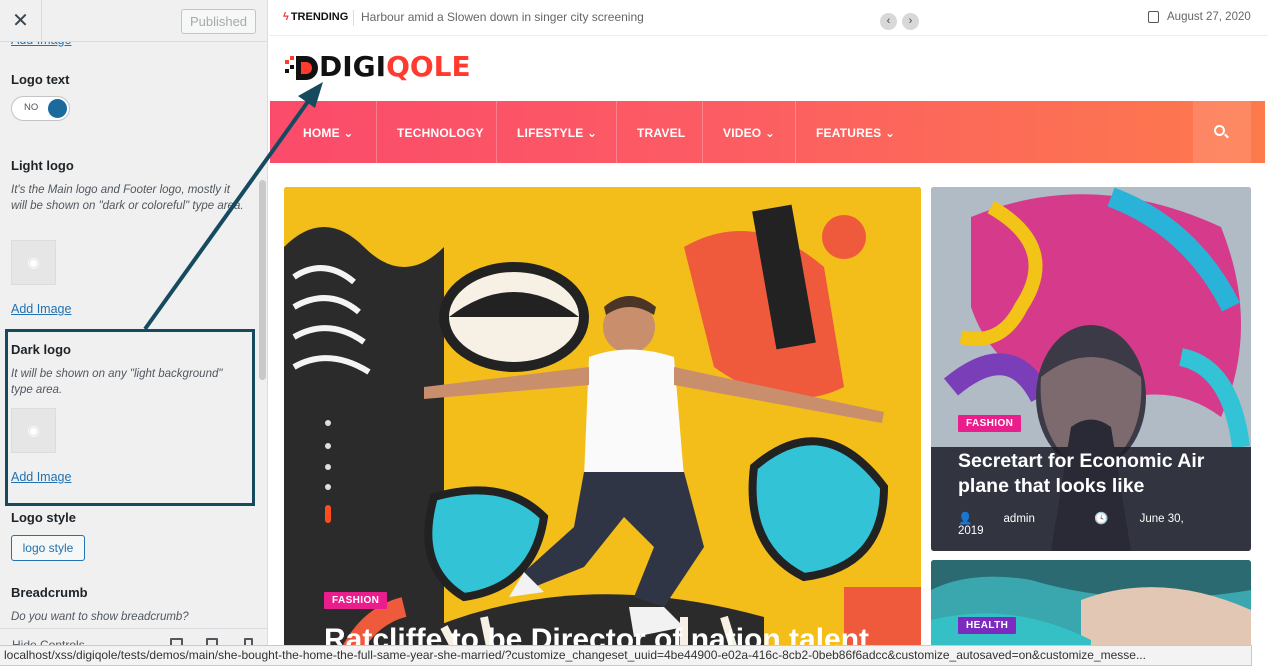 The height and width of the screenshot is (666, 1268). What do you see at coordinates (1153, 17) in the screenshot?
I see `calendar-icon` at bounding box center [1153, 17].